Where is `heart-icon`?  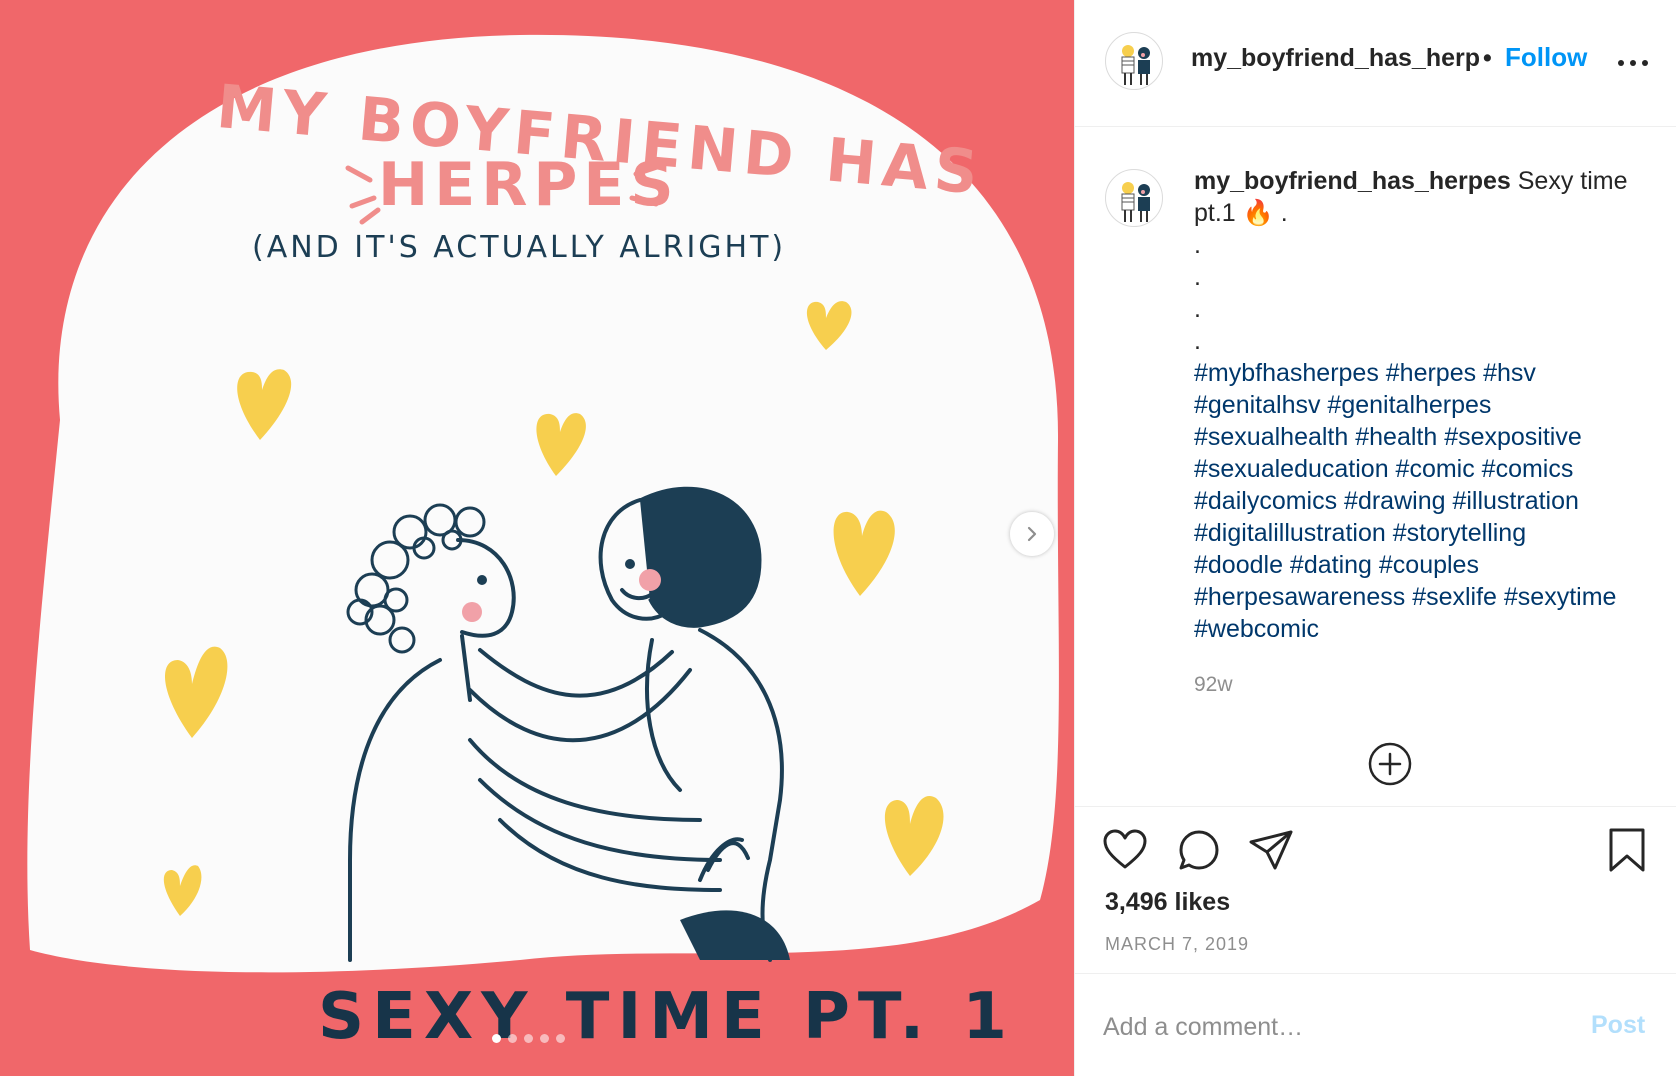
heart-icon is located at coordinates (1125, 850).